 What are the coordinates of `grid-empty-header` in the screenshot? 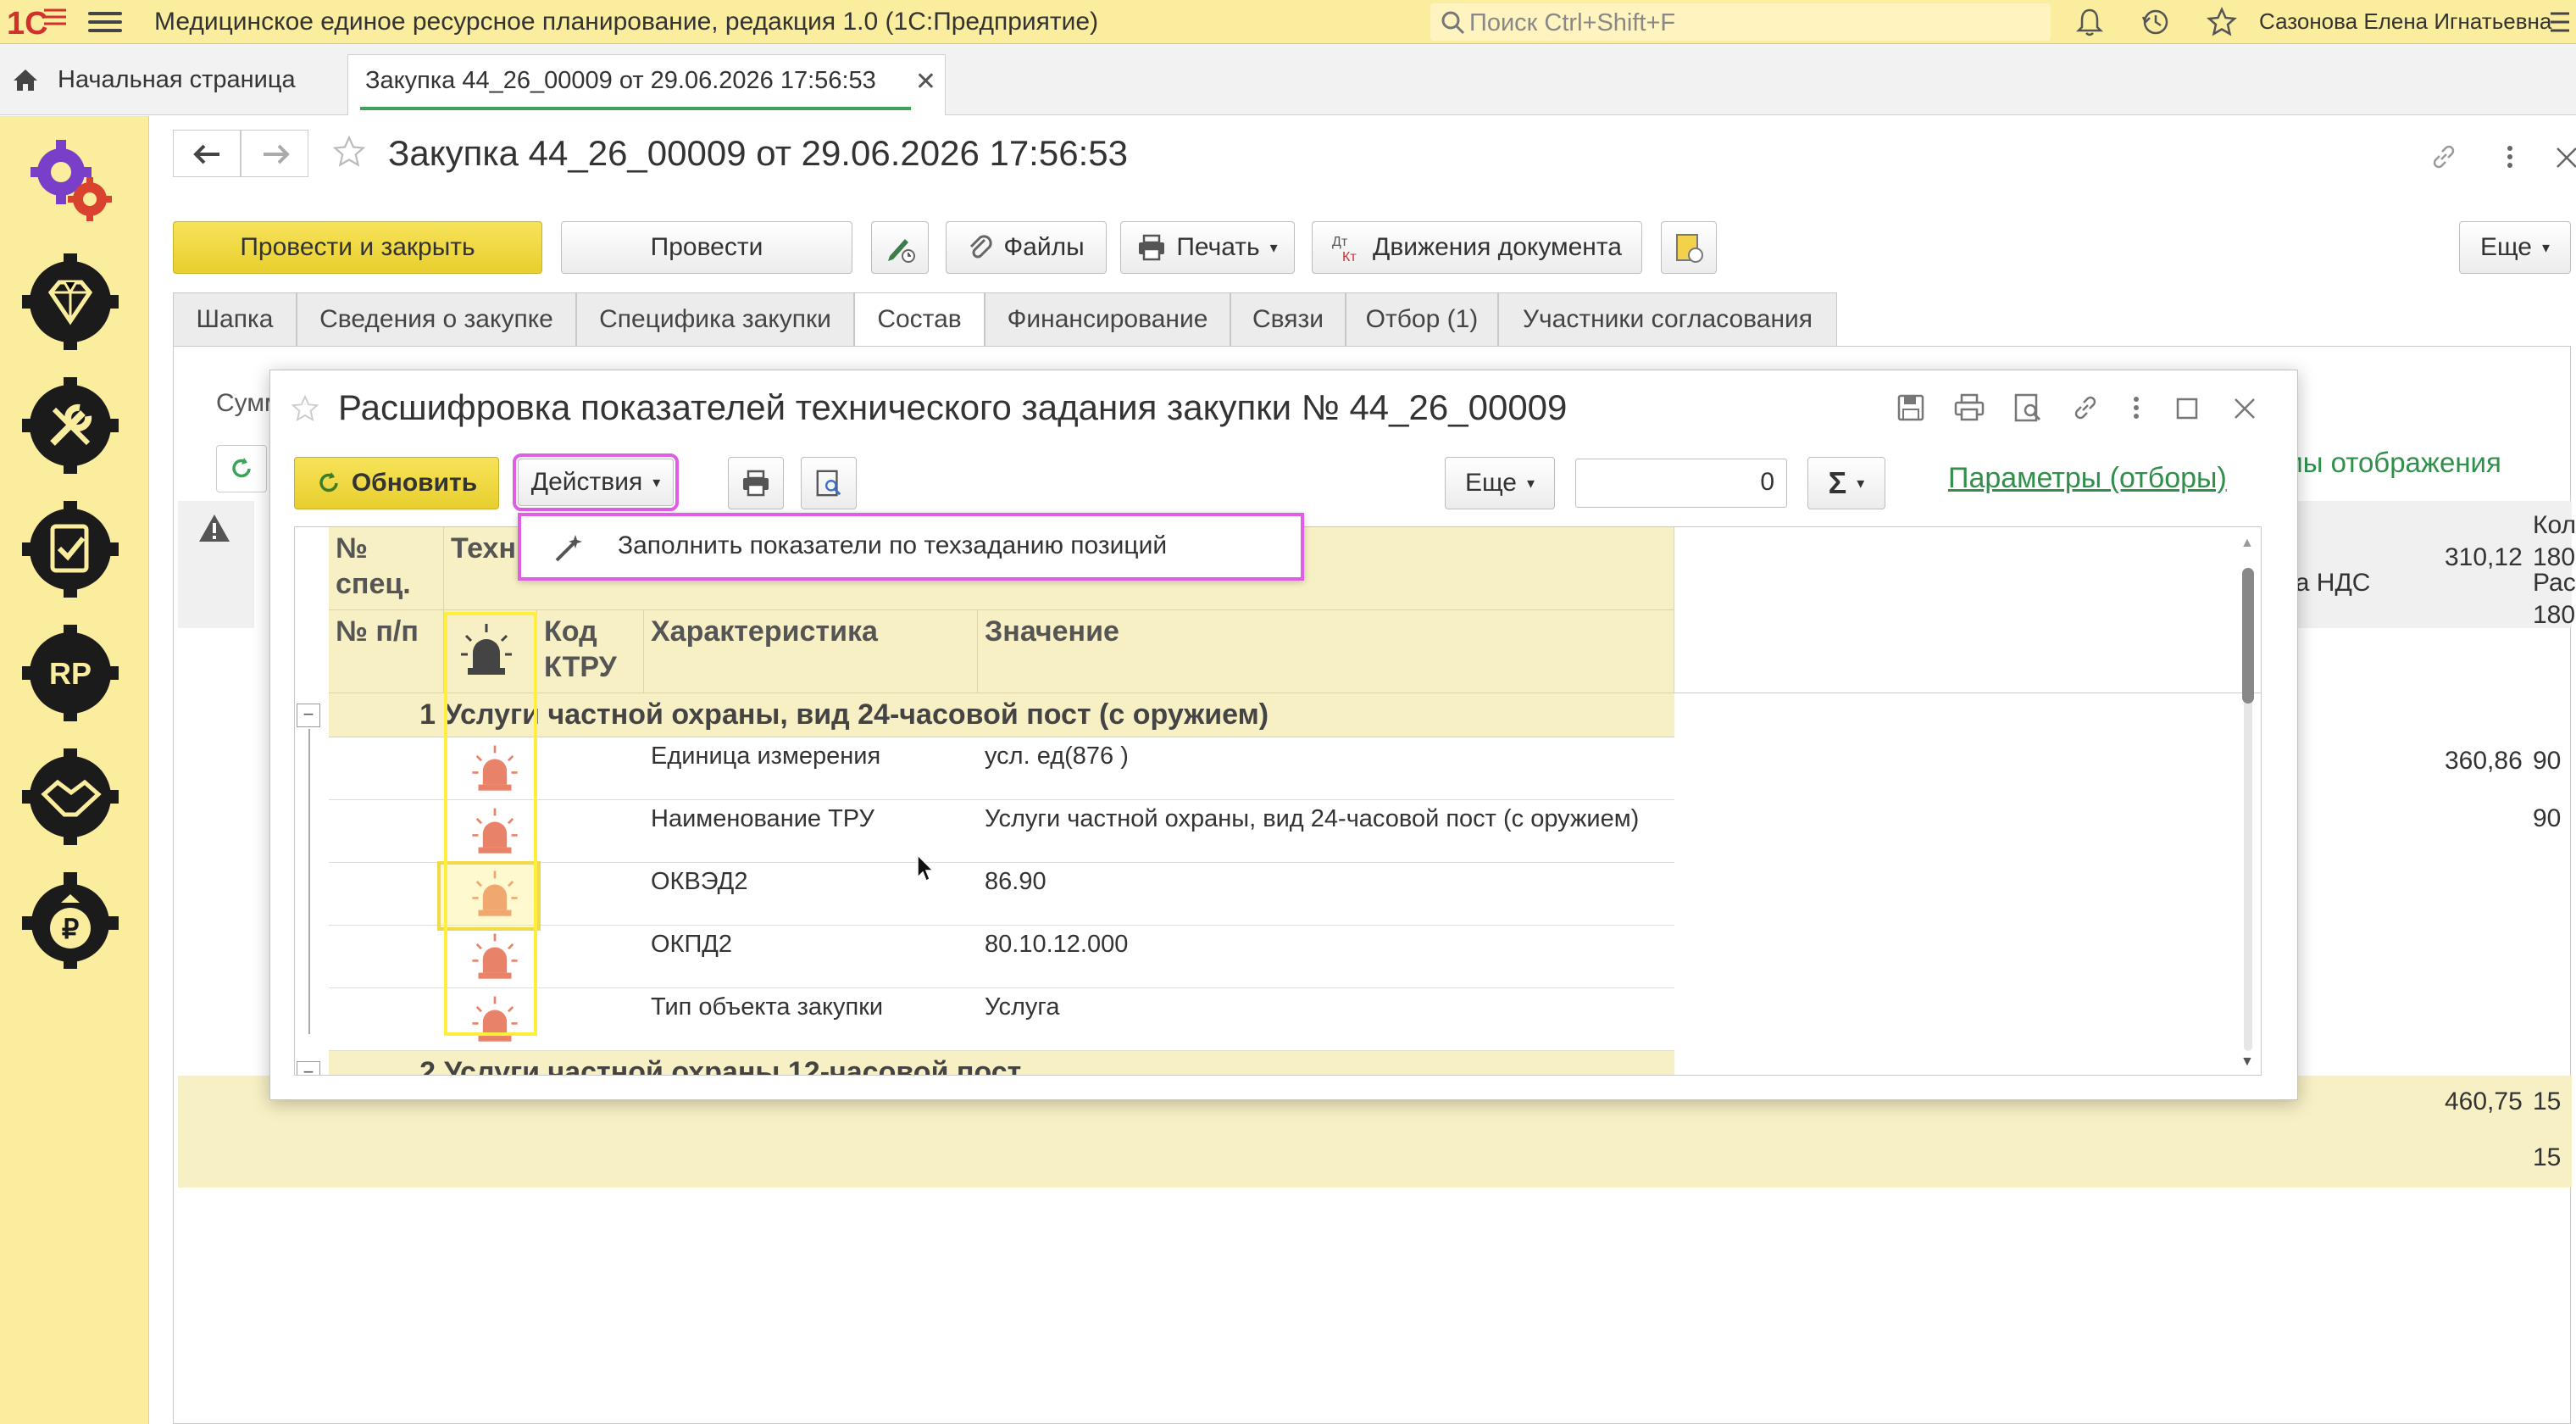 It's located at (1967, 610).